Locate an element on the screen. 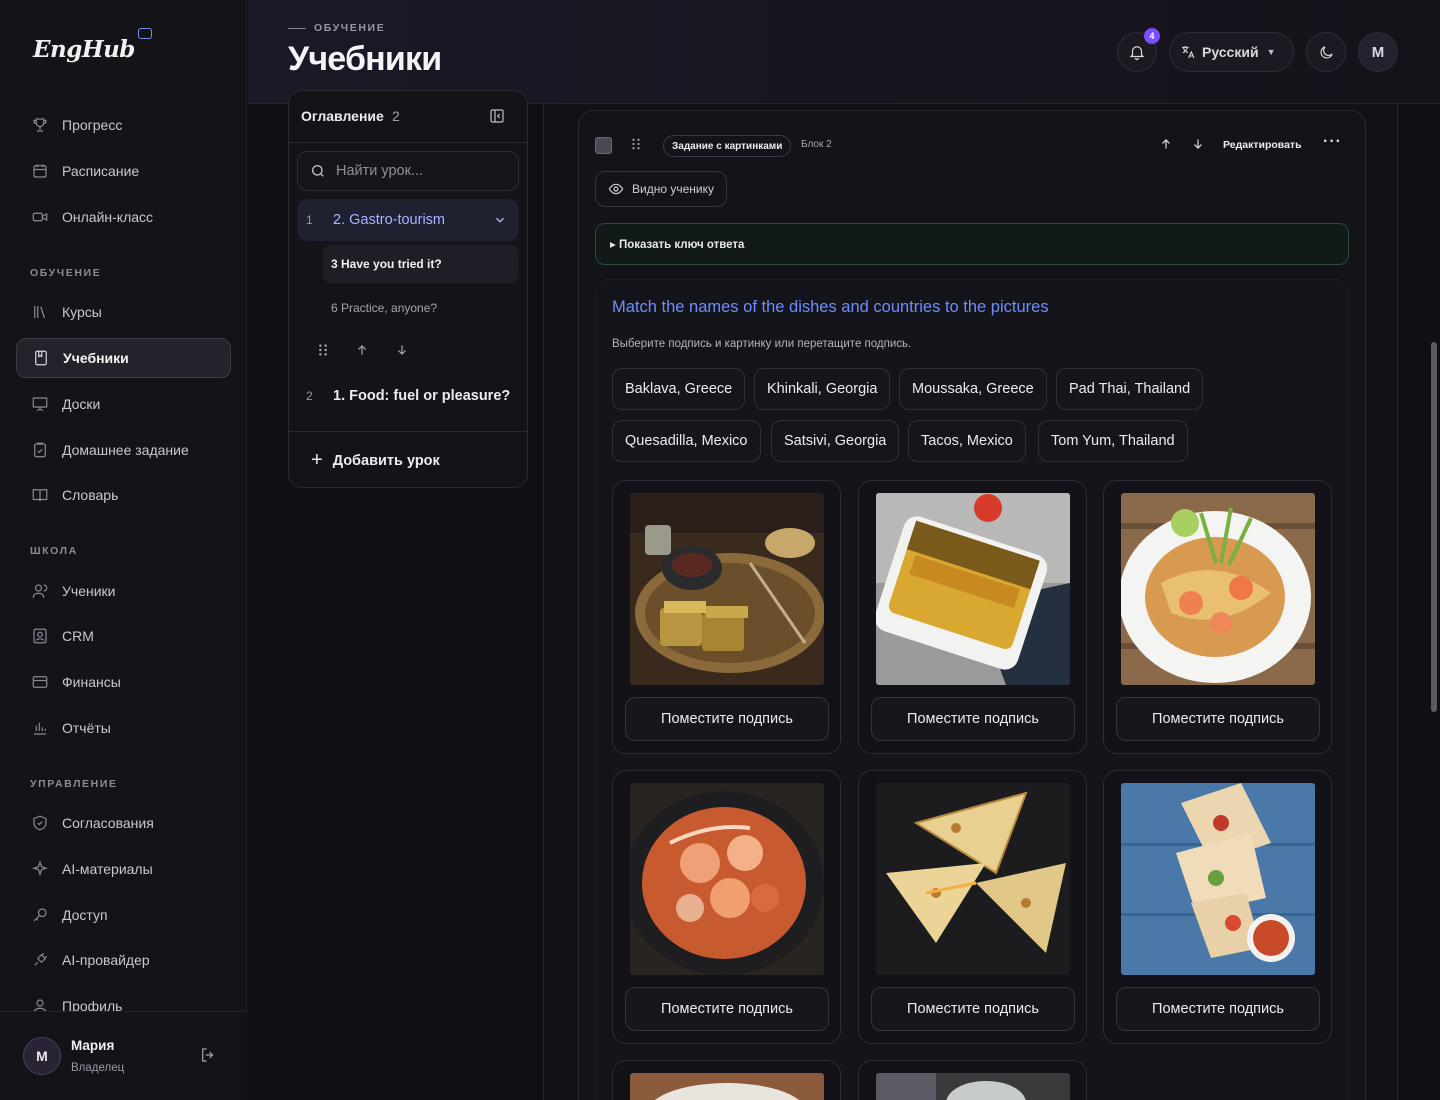 Image resolution: width=1440 pixels, height=1100 pixels. dish-photo is located at coordinates (973, 1086).